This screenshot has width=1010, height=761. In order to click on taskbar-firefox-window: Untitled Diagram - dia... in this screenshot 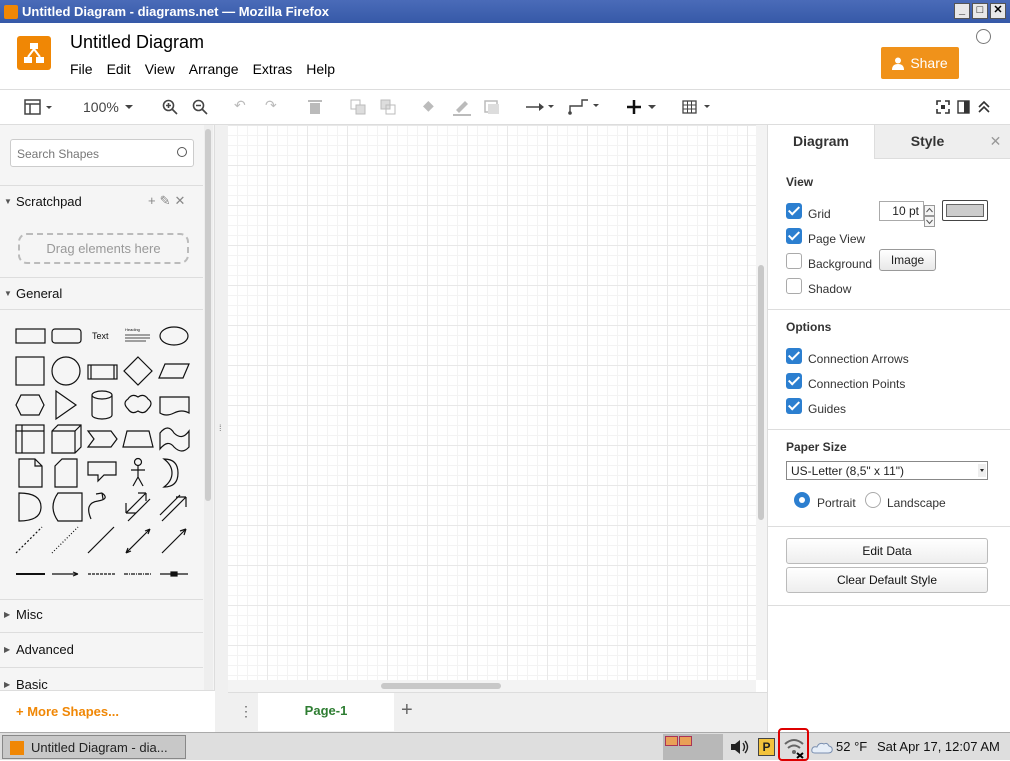, I will do `click(94, 747)`.